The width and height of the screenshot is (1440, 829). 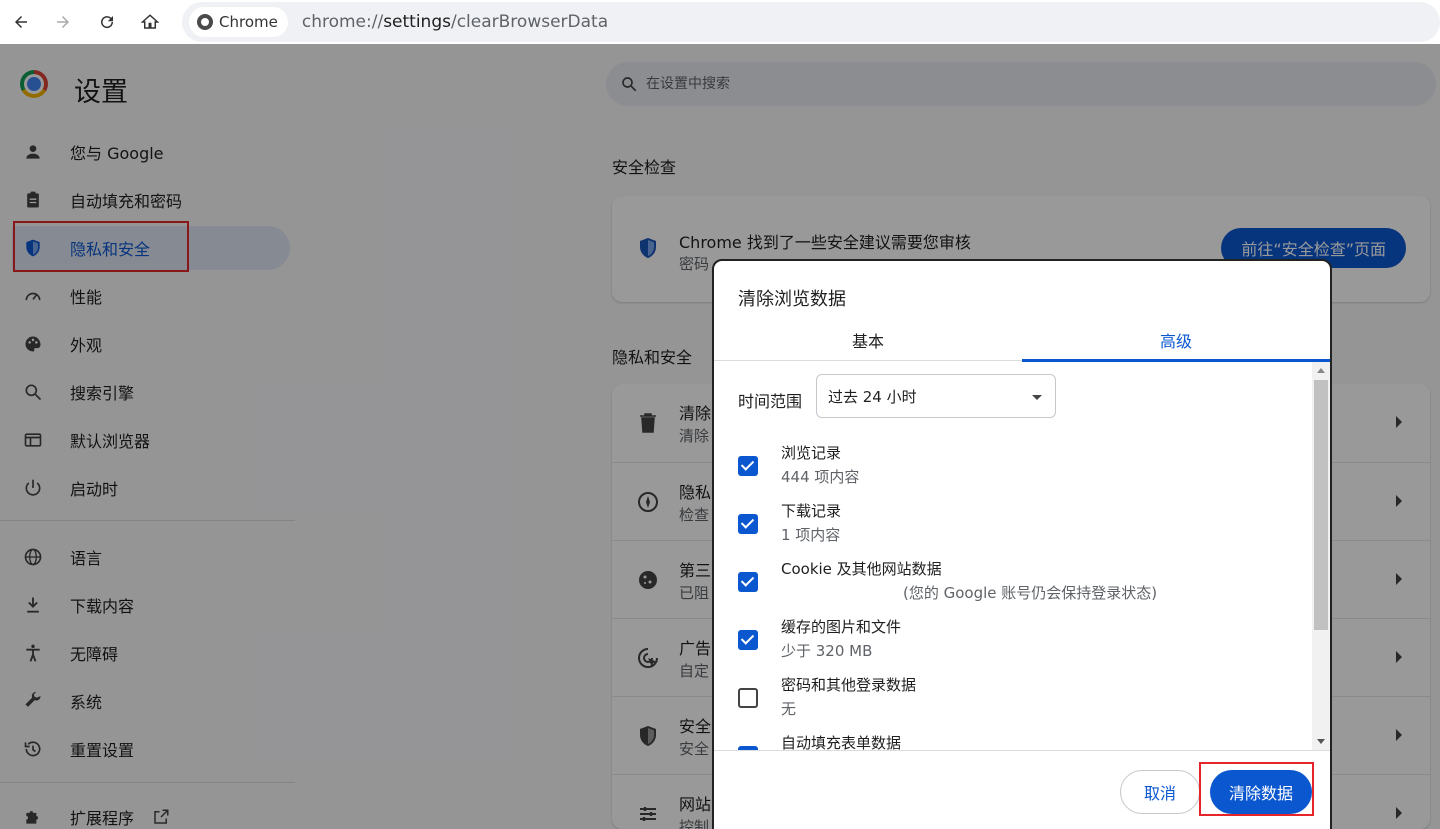 I want to click on url-host: settings, so click(x=417, y=22).